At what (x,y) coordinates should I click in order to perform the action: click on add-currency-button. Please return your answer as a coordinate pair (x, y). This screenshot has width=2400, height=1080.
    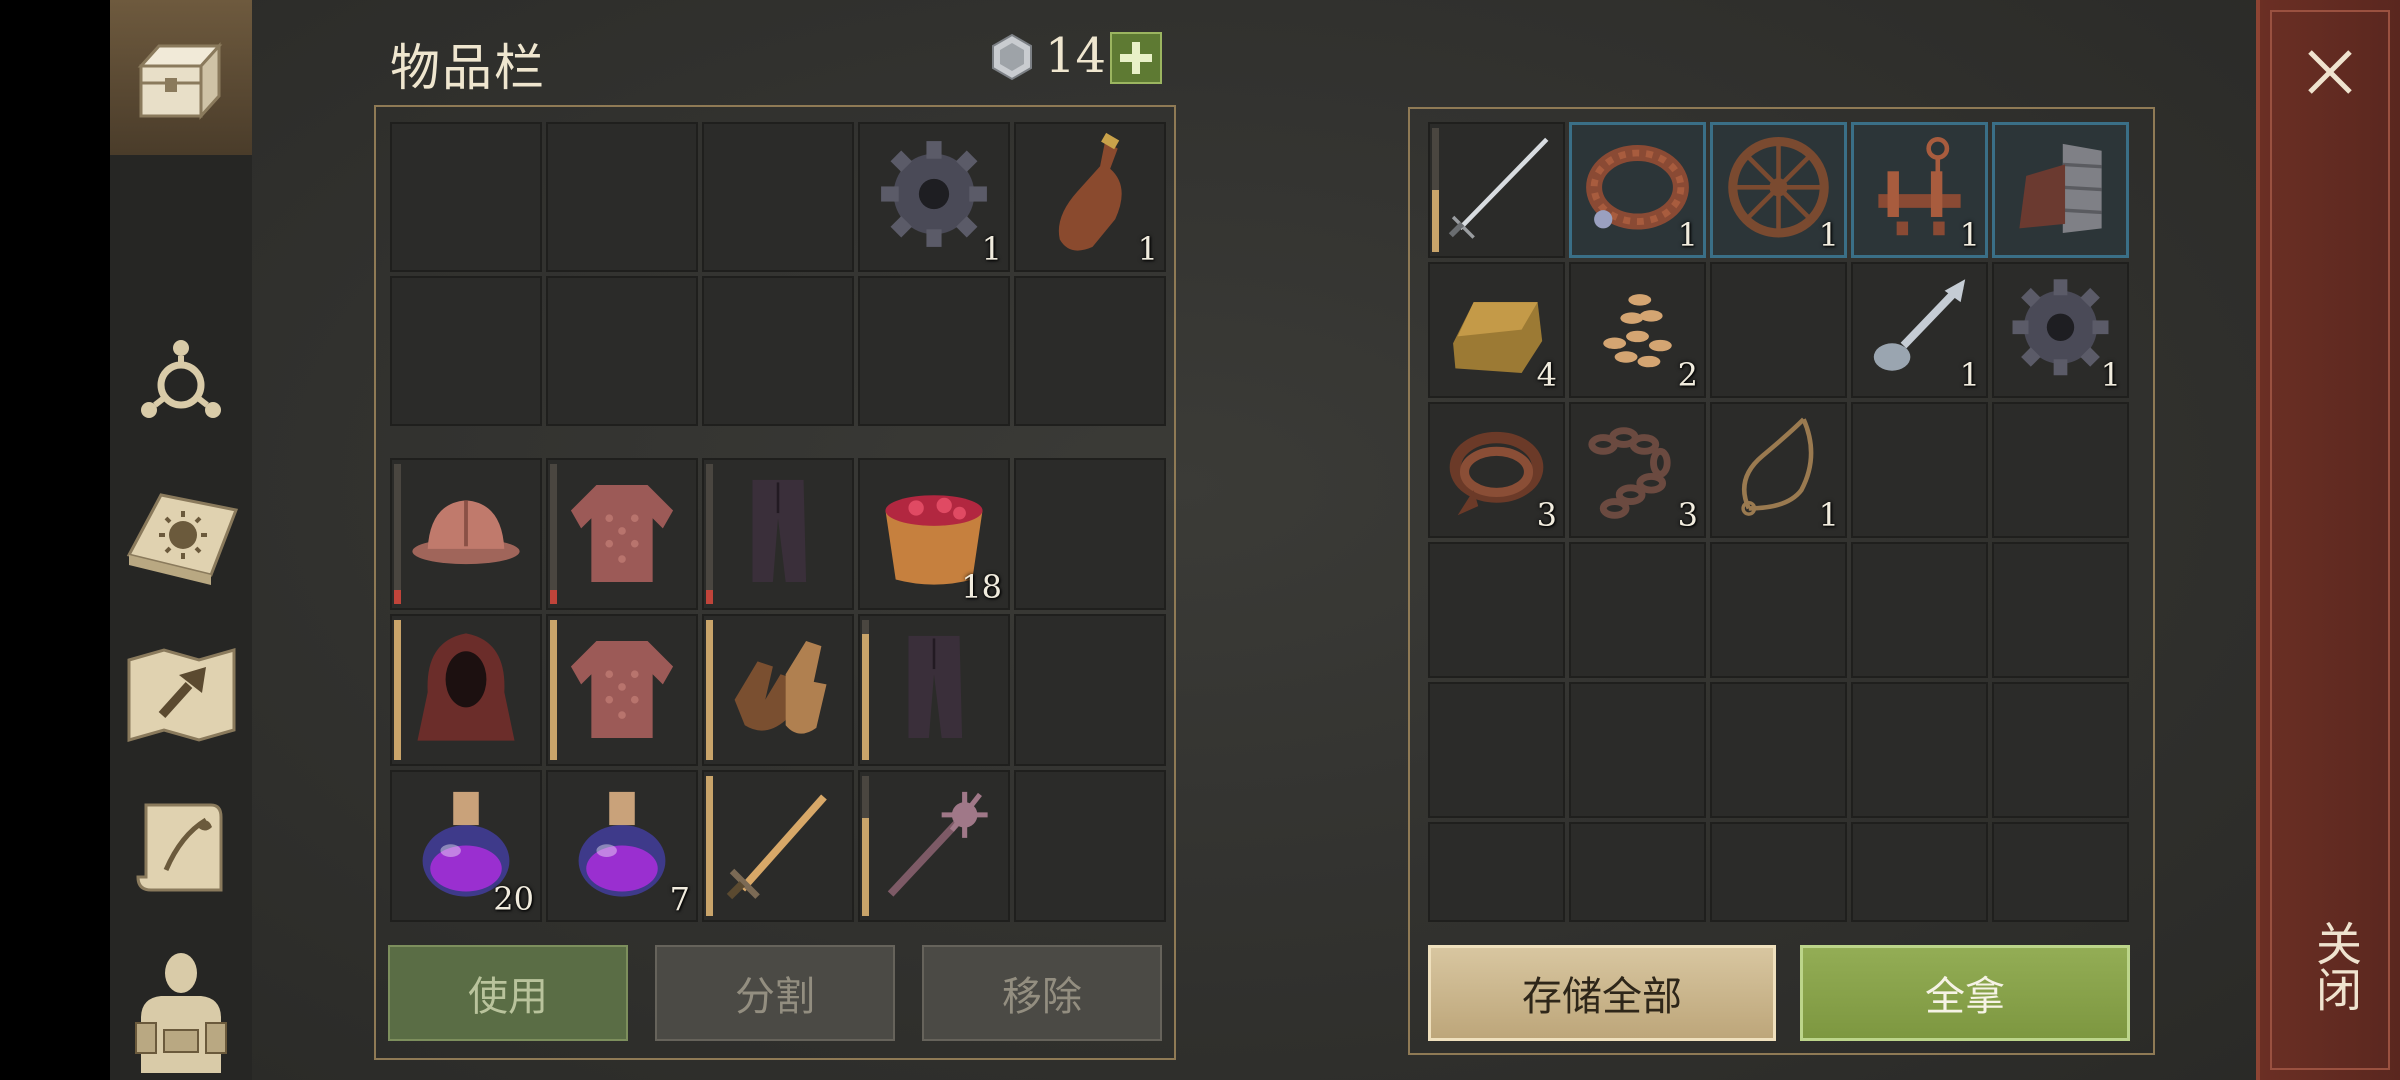
    Looking at the image, I should click on (1136, 58).